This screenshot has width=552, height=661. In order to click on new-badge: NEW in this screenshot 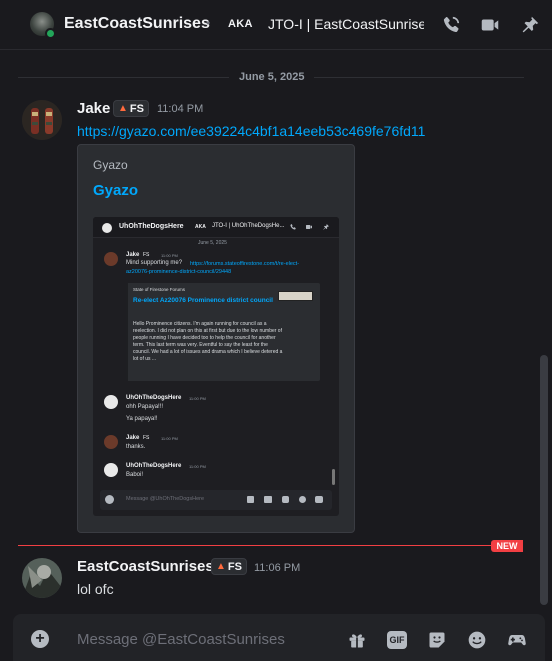, I will do `click(507, 546)`.